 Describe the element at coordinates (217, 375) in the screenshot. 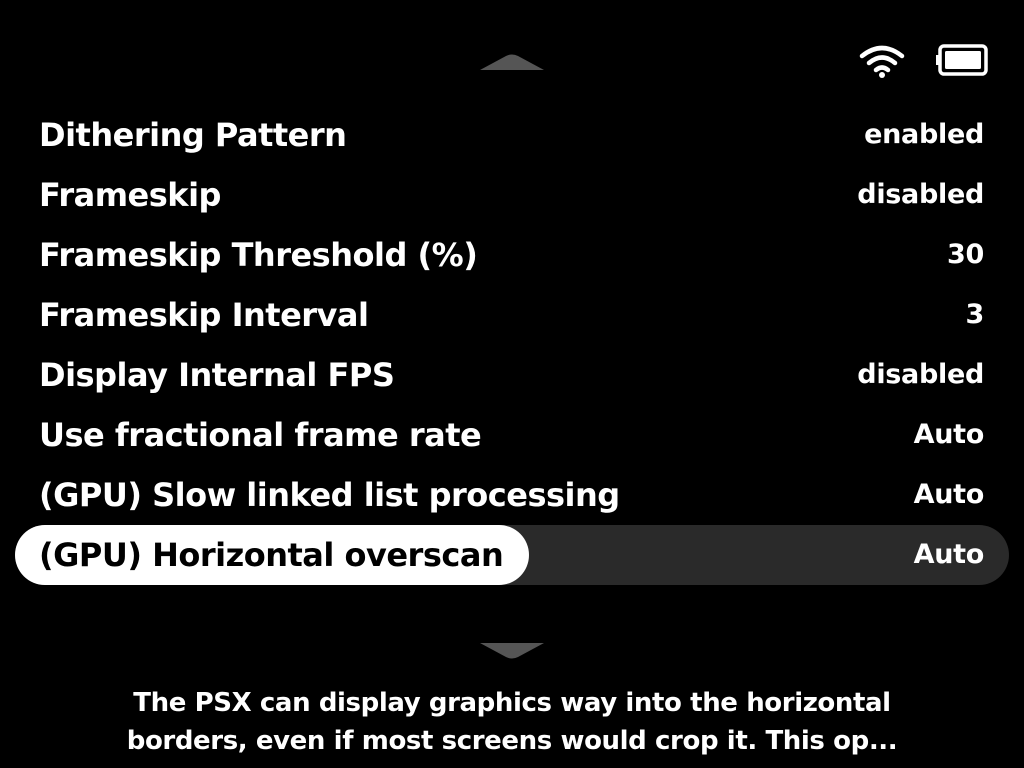

I see `menu-item-label: Display Internal FPS` at that location.